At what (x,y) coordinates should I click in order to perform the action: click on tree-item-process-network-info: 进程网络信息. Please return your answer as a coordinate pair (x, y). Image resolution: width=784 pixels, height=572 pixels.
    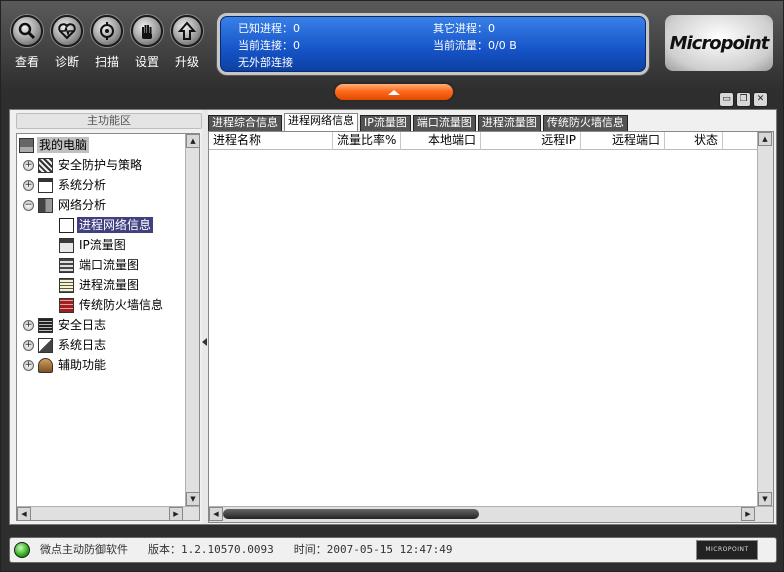
    Looking at the image, I should click on (106, 225).